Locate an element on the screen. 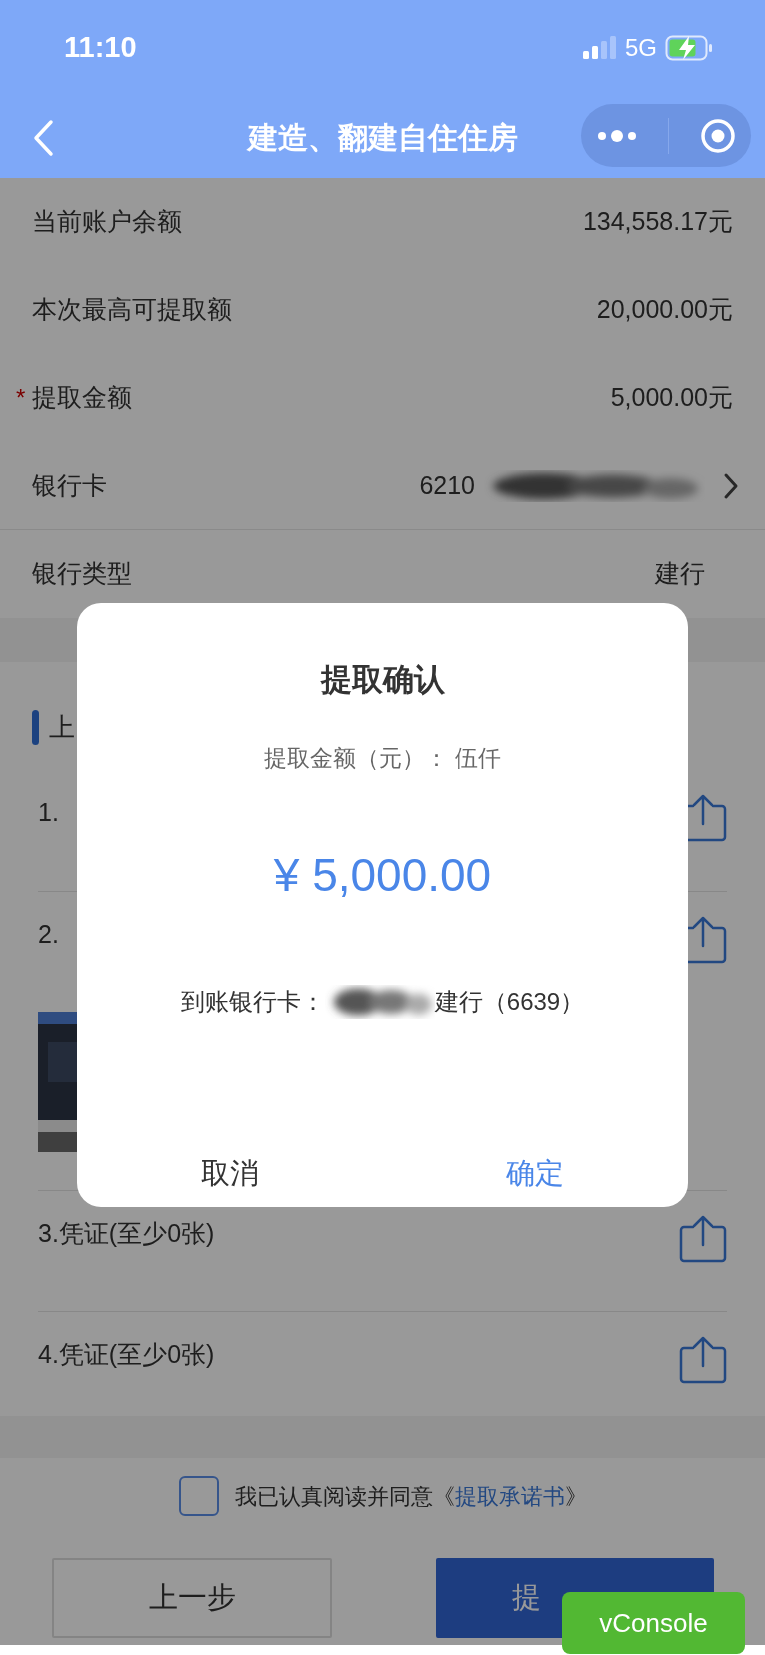 This screenshot has height=1655, width=765. network-label: 5G is located at coordinates (641, 47).